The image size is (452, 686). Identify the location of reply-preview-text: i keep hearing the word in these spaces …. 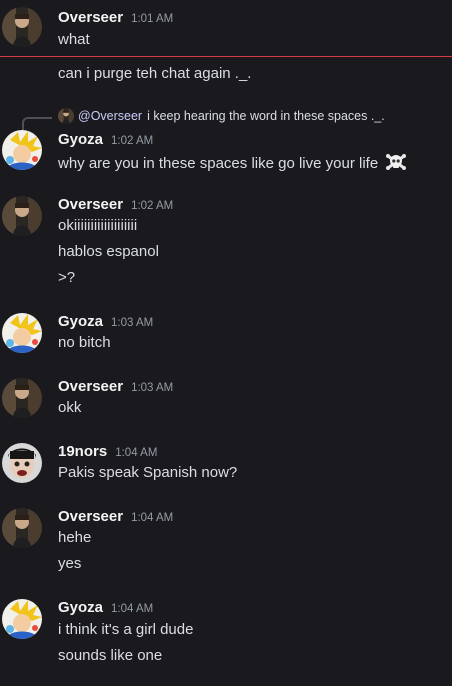
(266, 116).